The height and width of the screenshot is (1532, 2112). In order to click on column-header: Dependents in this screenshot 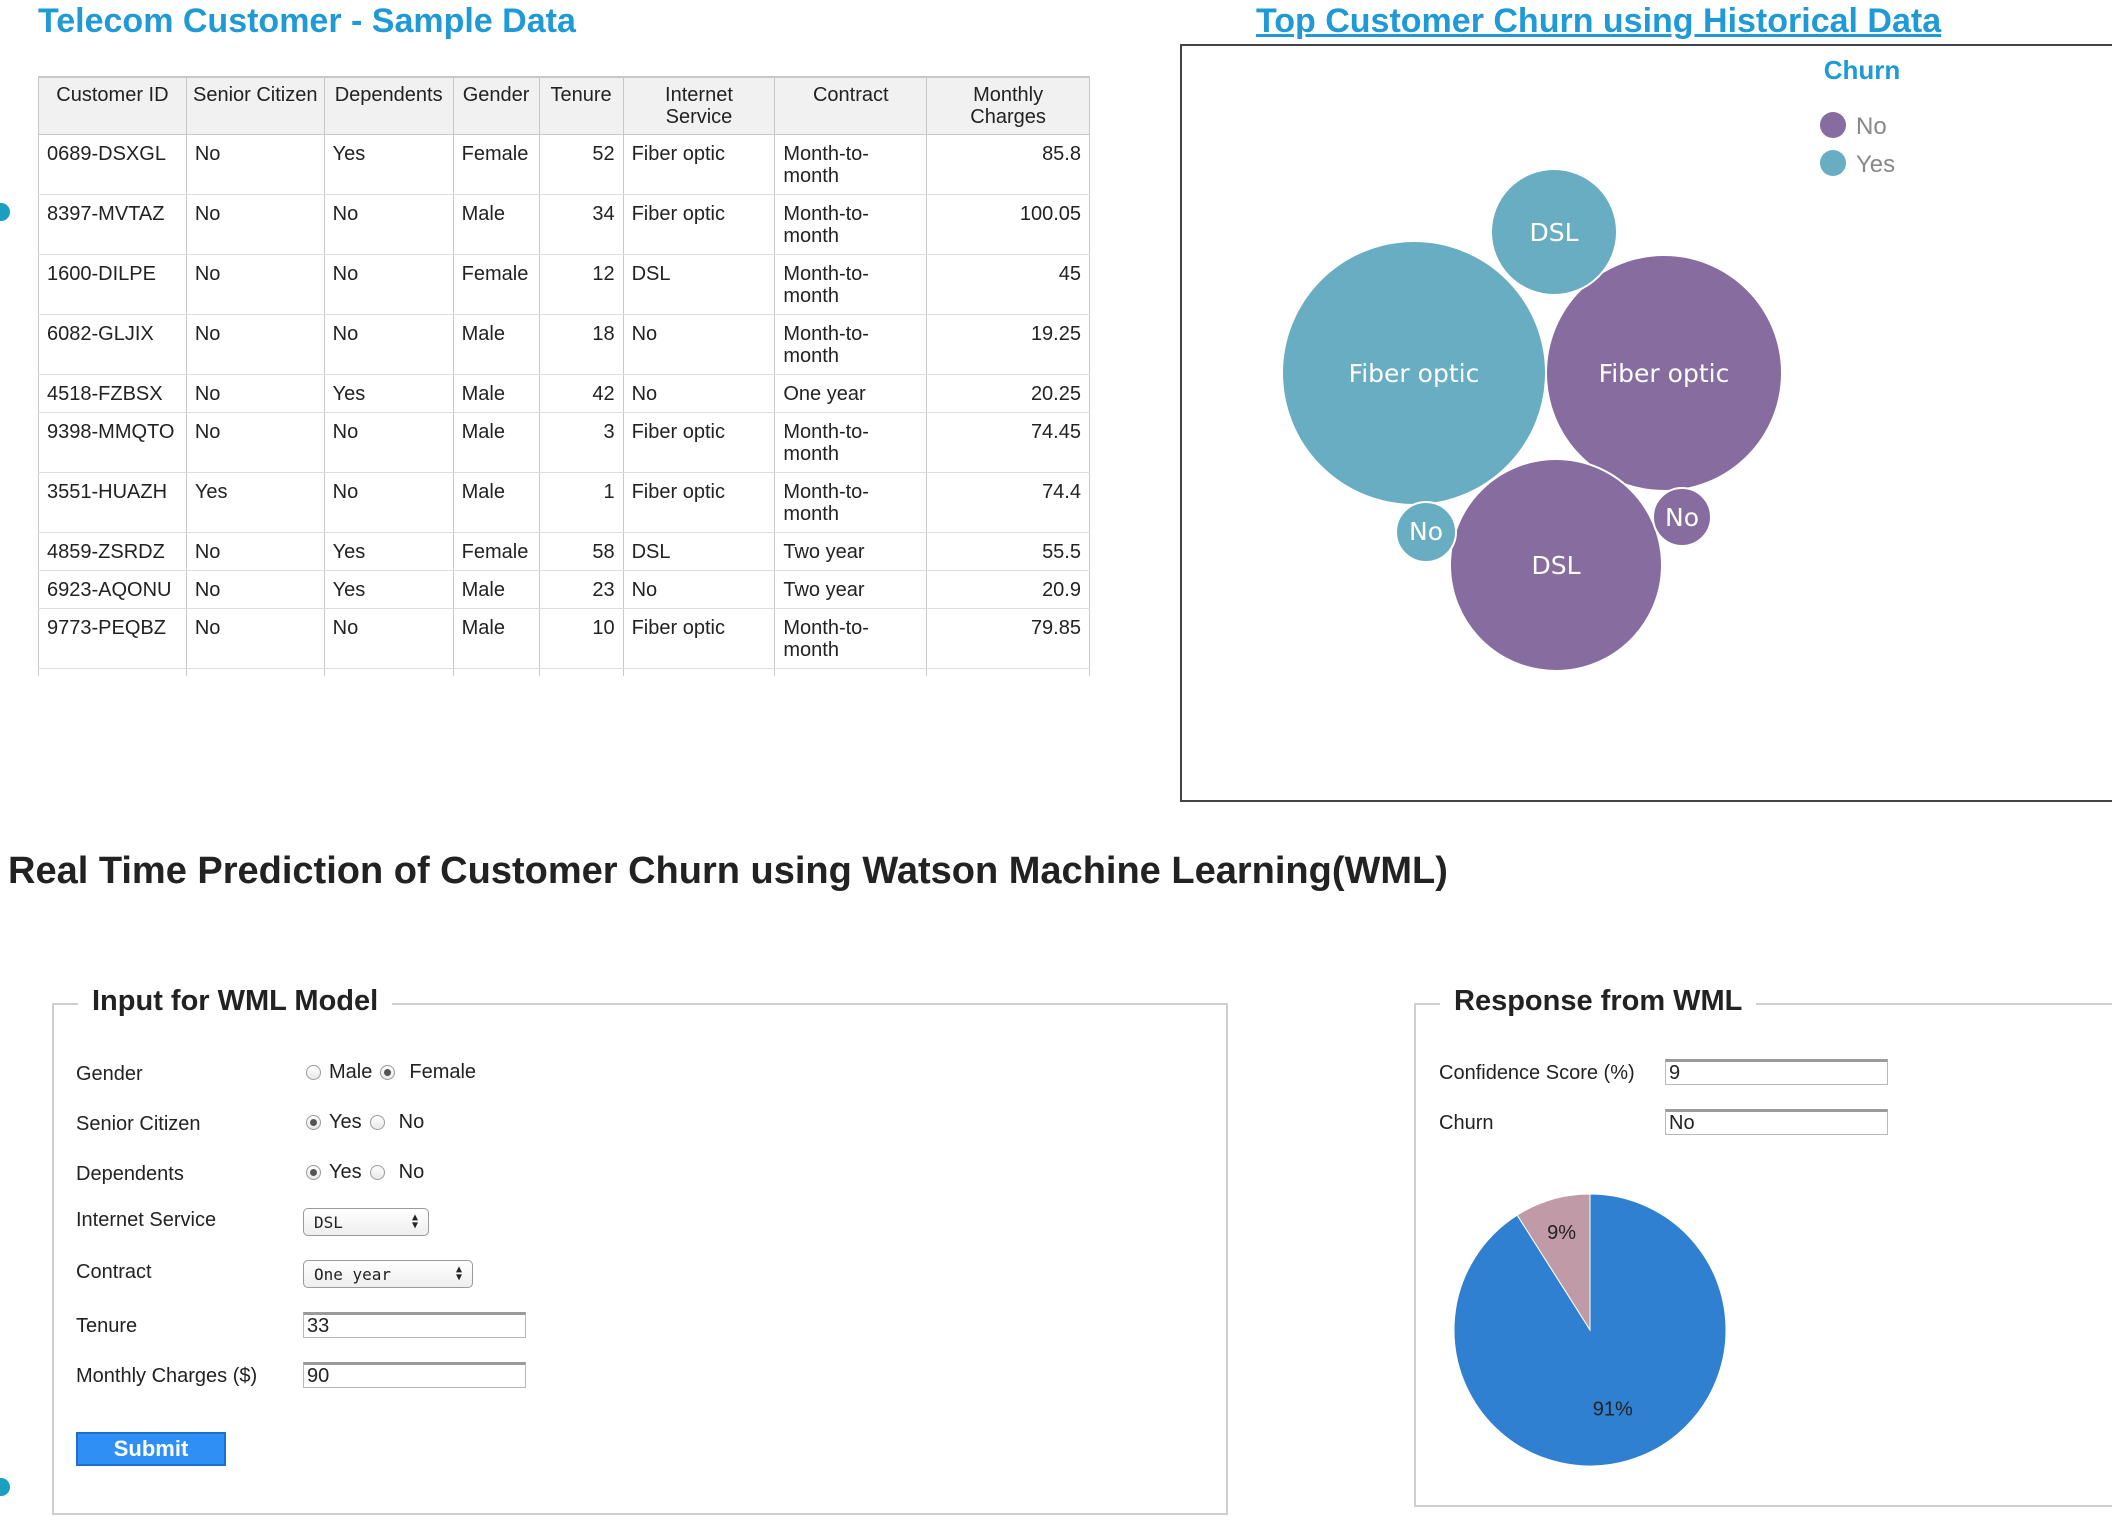, I will do `click(388, 105)`.